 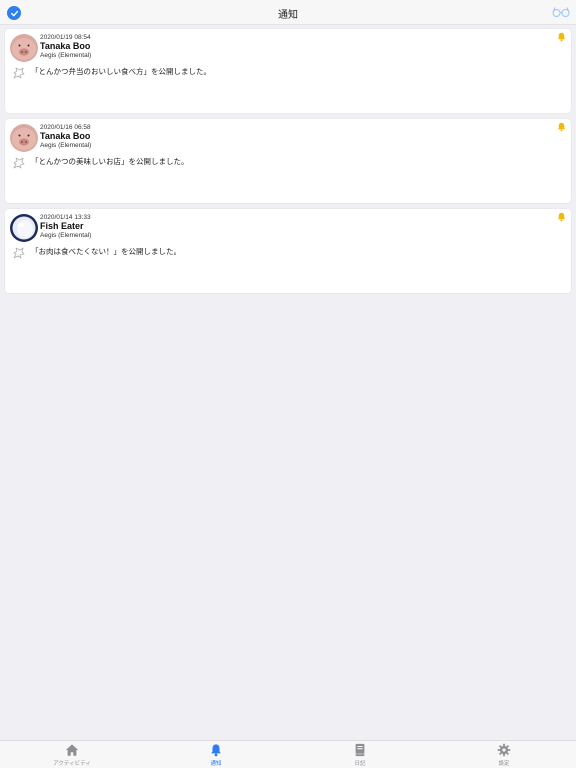 I want to click on notification-message: 「とんかつの美味しいお店」を公開しました。, so click(x=110, y=161).